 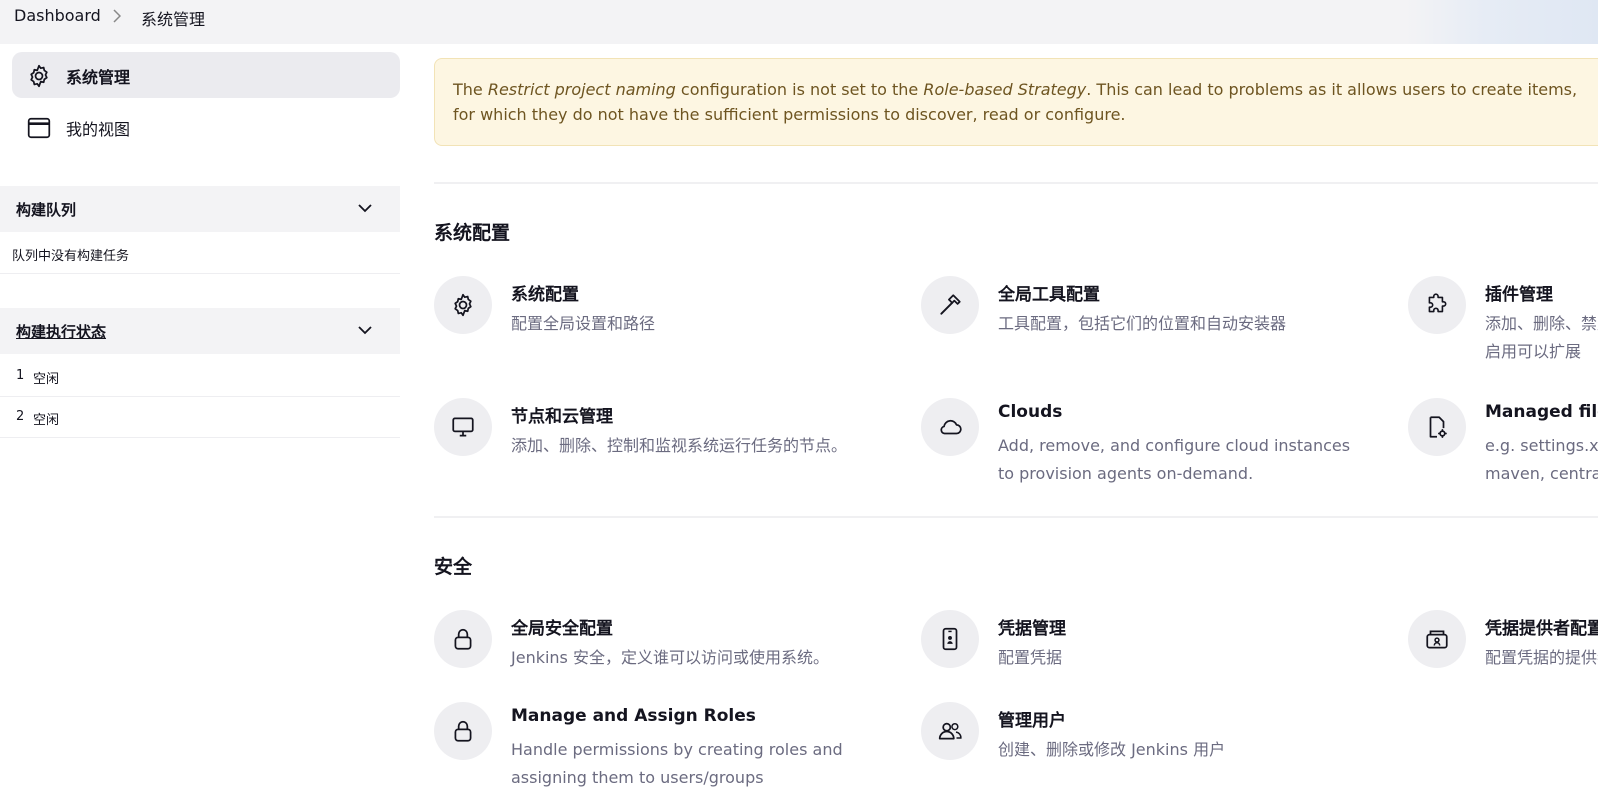 What do you see at coordinates (562, 629) in the screenshot?
I see `tile-title: 全局安全配置` at bounding box center [562, 629].